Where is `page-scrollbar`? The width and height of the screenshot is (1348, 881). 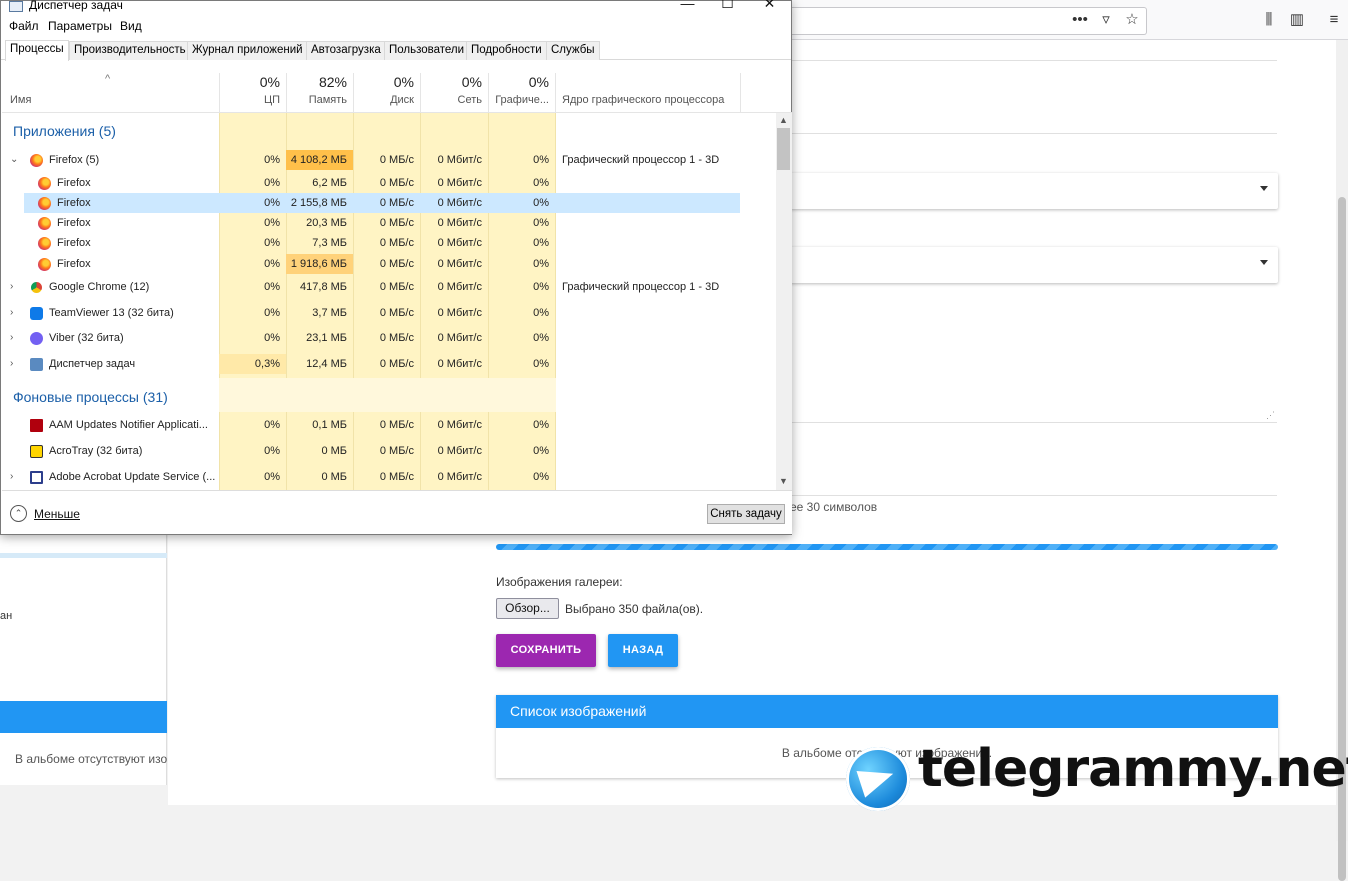 page-scrollbar is located at coordinates (1342, 460).